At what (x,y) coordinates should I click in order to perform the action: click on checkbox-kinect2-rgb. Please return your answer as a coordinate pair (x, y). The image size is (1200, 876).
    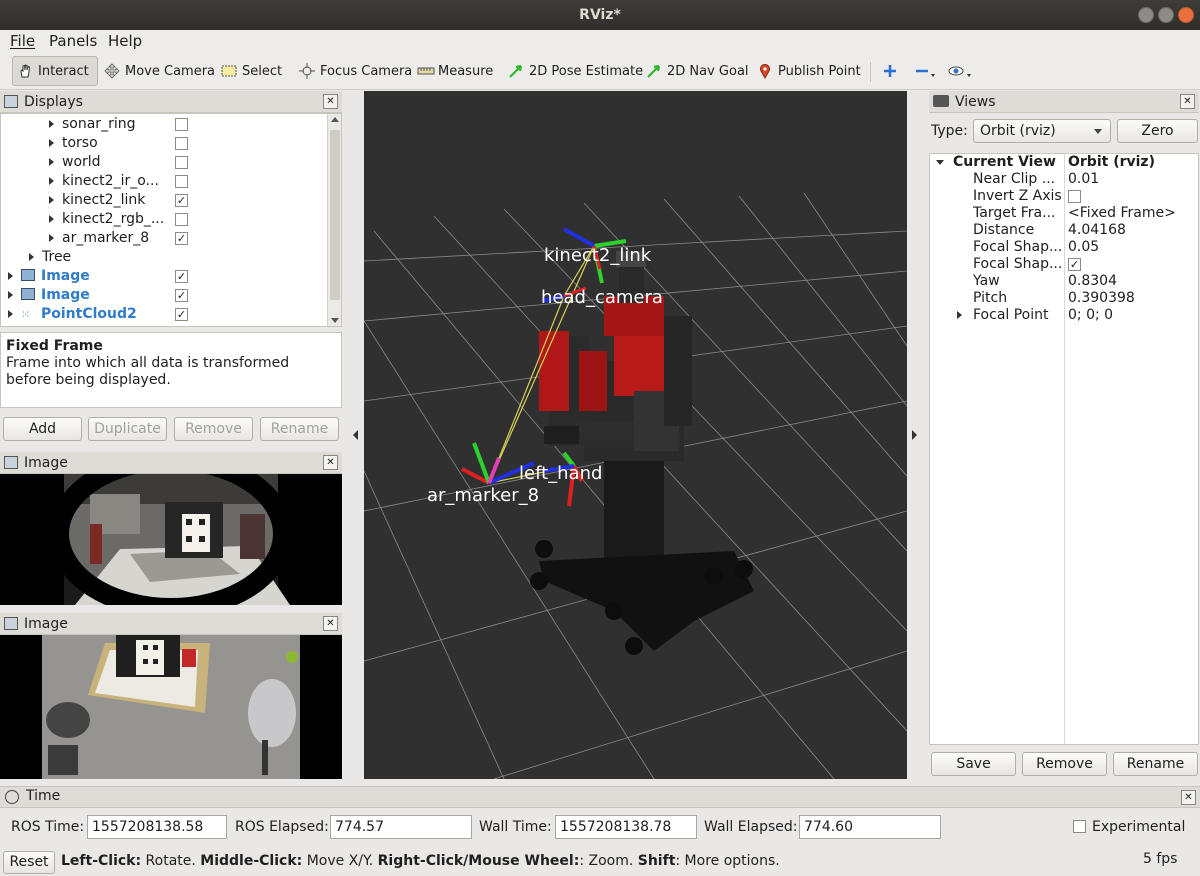
    Looking at the image, I should click on (181, 219).